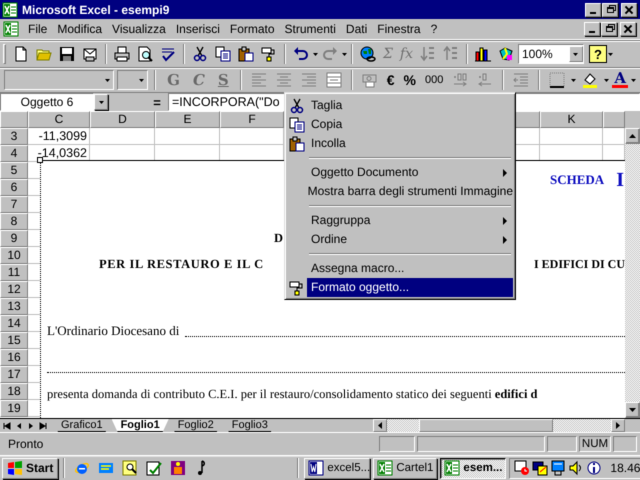 This screenshot has width=640, height=480. Describe the element at coordinates (620, 180) in the screenshot. I see `document-heading: I` at that location.